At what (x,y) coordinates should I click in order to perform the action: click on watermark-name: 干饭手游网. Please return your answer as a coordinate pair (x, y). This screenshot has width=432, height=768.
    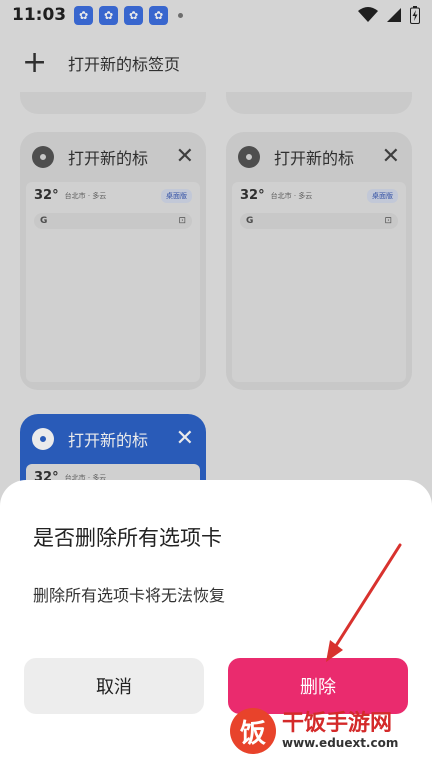
    Looking at the image, I should click on (337, 724).